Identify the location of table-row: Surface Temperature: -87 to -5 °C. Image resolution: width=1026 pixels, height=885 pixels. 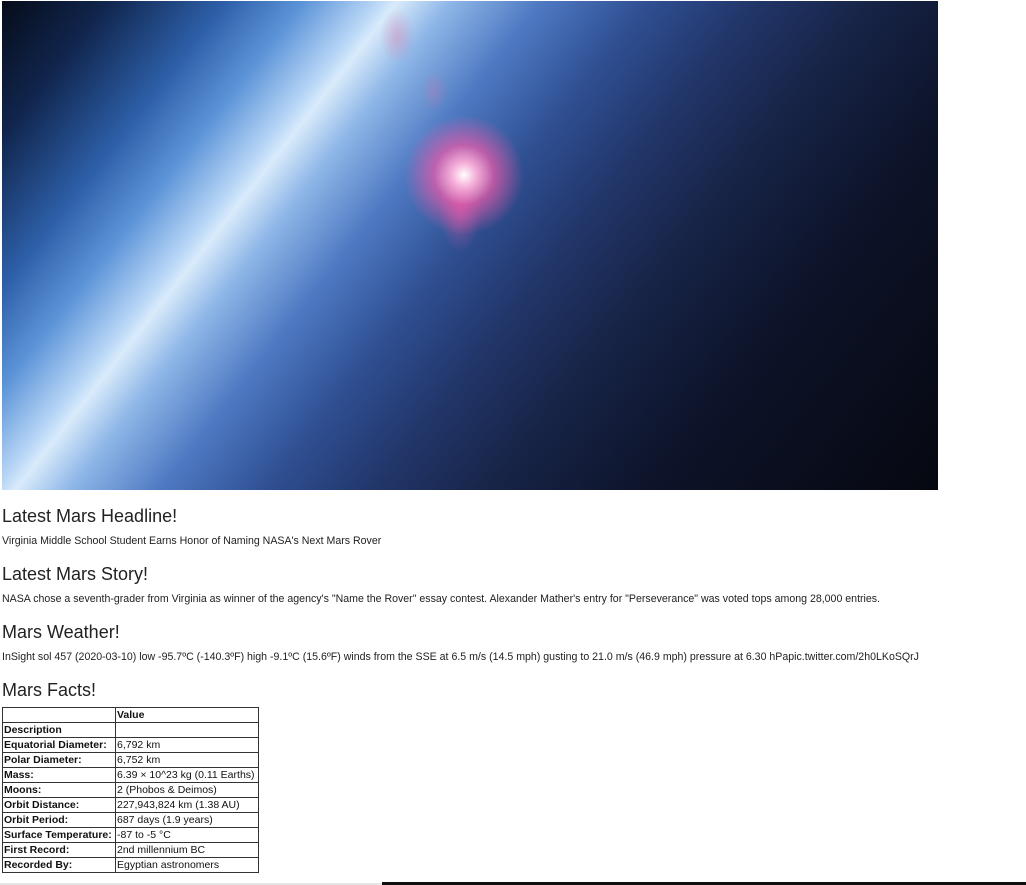
(130, 835).